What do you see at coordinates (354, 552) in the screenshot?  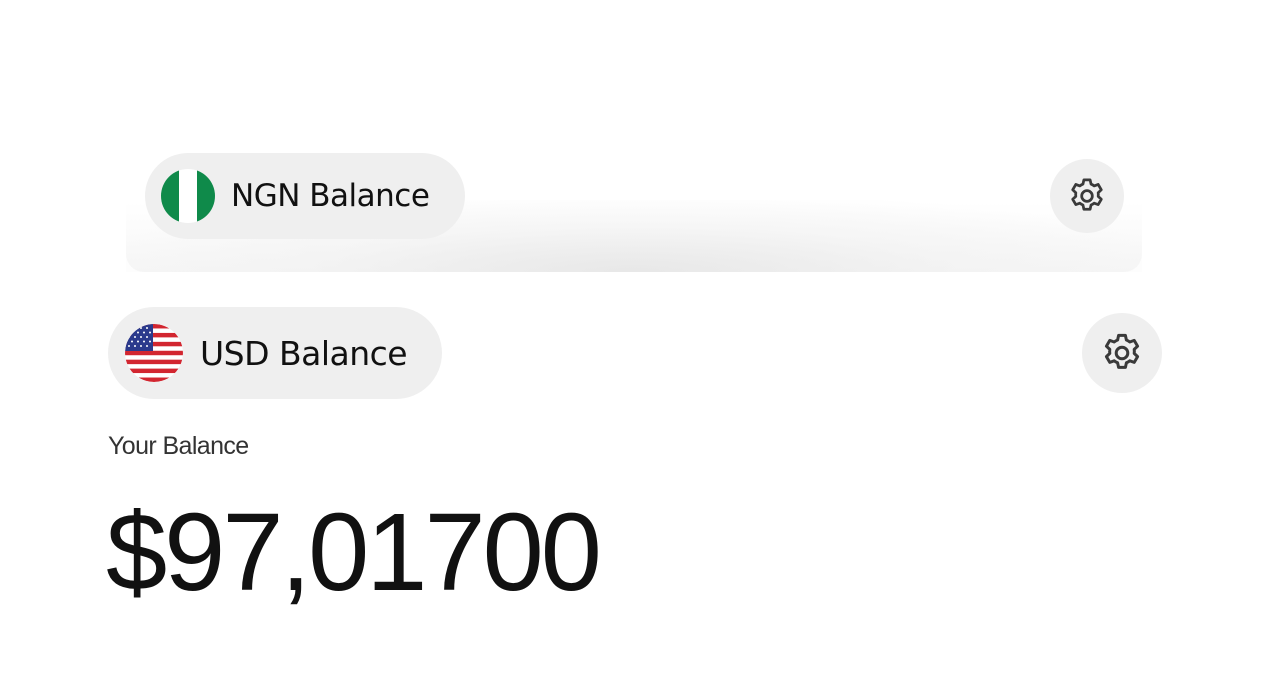 I see `balance-amount: $97,01700` at bounding box center [354, 552].